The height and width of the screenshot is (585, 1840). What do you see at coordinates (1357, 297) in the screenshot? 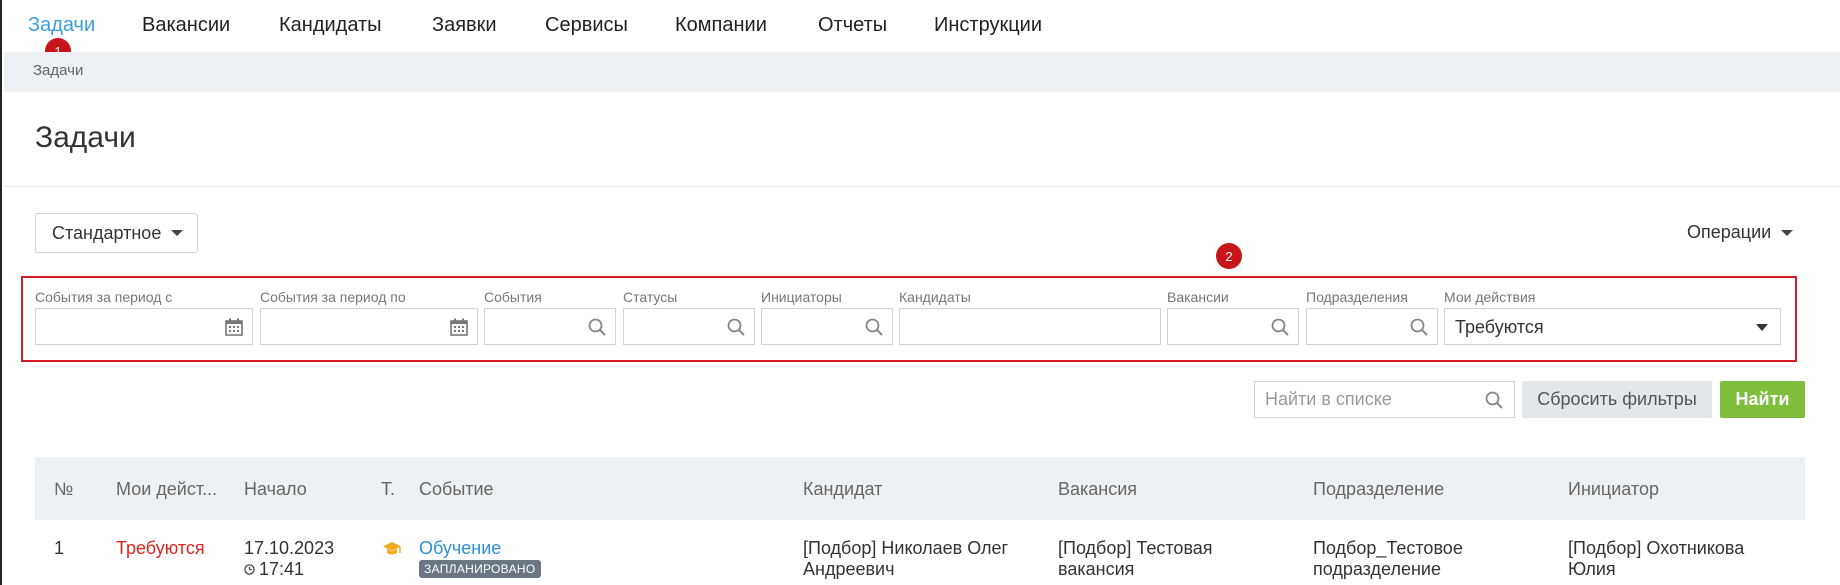
I see `filter-label-departments: Подразделения` at bounding box center [1357, 297].